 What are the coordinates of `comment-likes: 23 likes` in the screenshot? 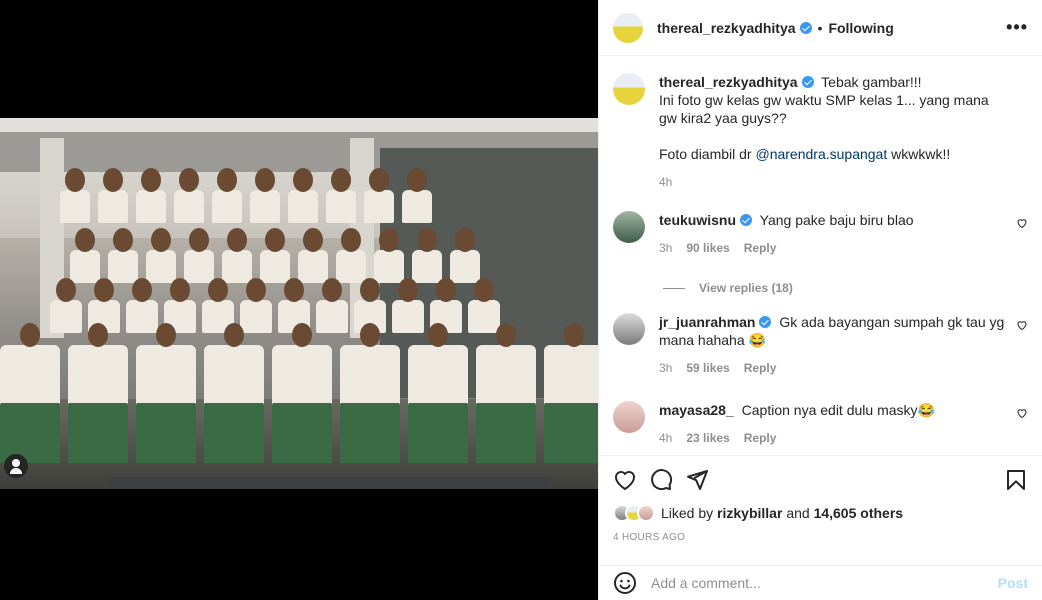 It's located at (707, 438).